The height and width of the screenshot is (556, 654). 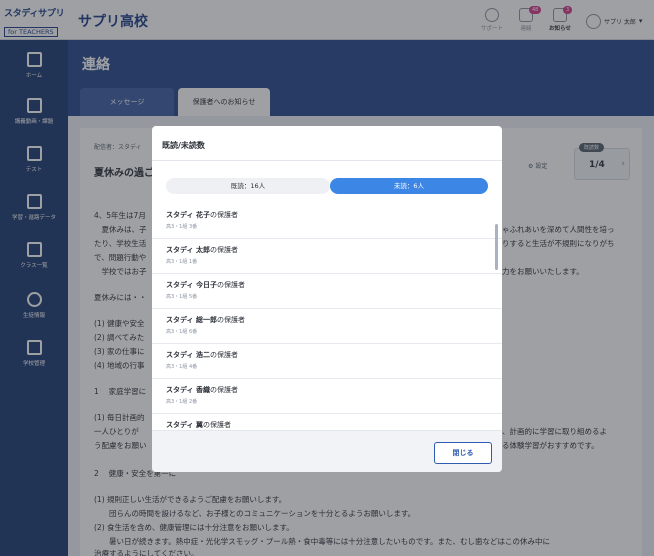 What do you see at coordinates (182, 297) in the screenshot?
I see `class-label: 高3・1組 5番` at bounding box center [182, 297].